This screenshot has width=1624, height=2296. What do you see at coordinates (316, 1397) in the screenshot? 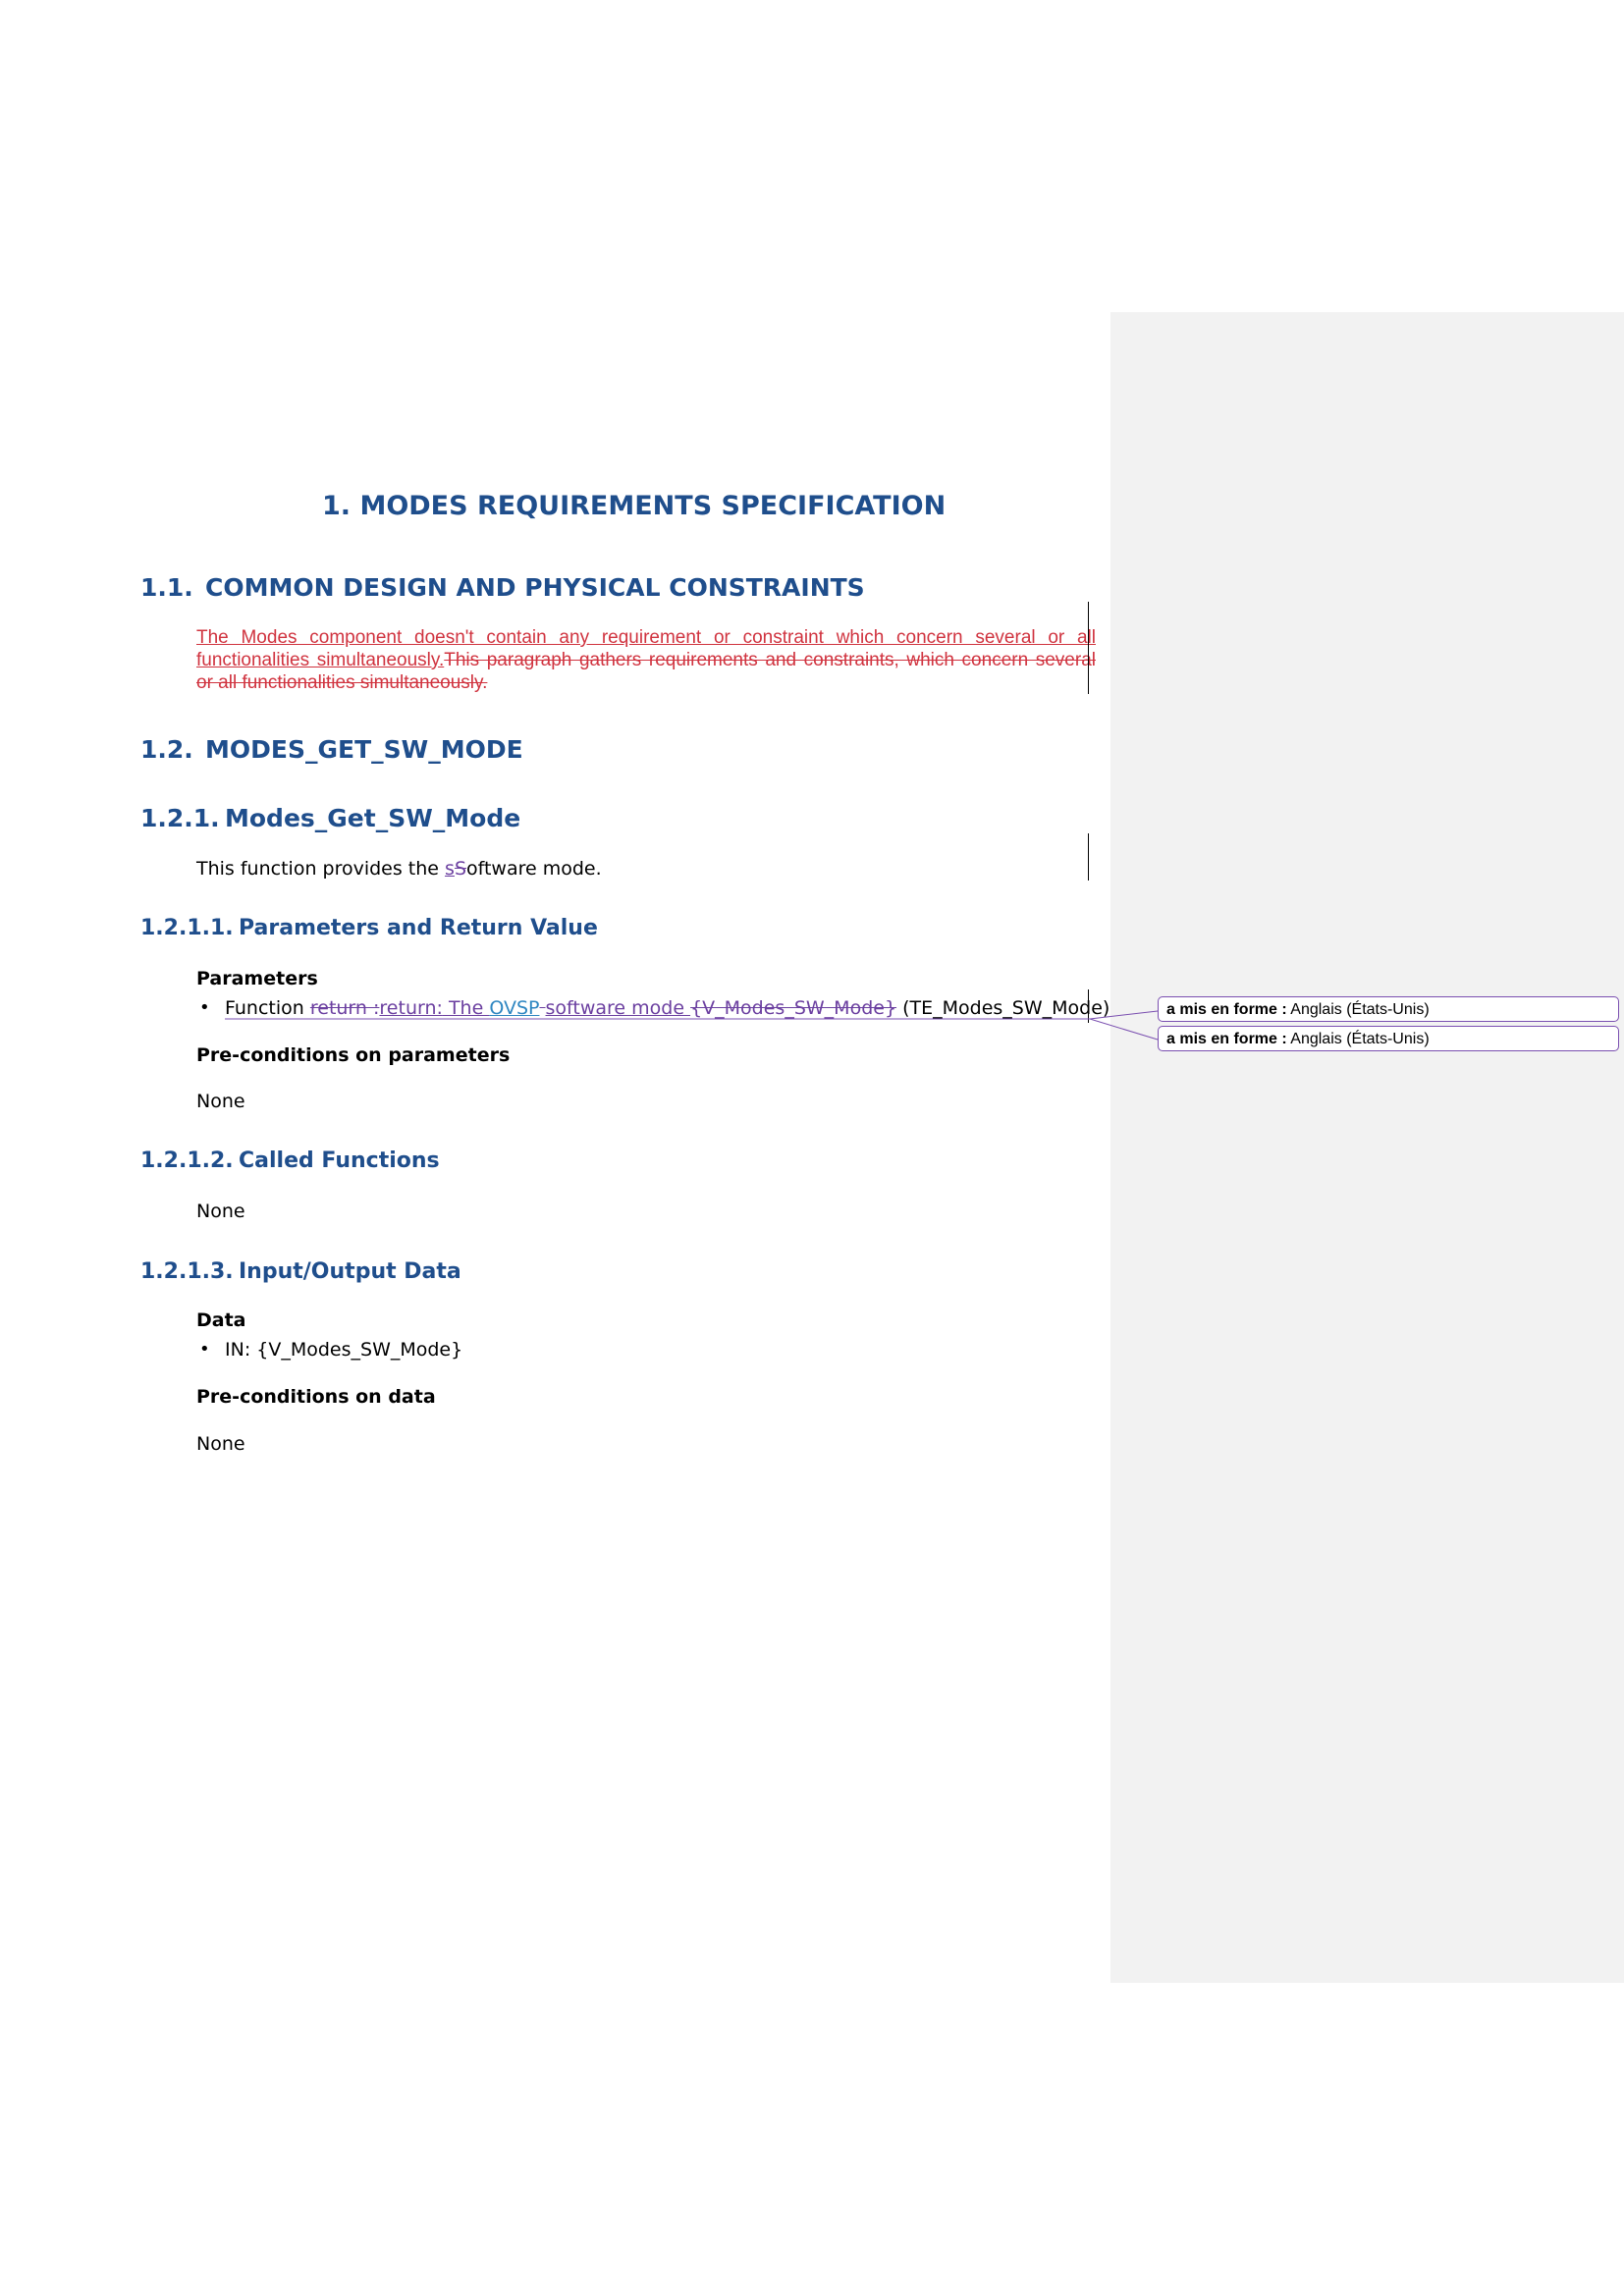
I see `pre-conditions-data-label: Pre-conditions on data` at bounding box center [316, 1397].